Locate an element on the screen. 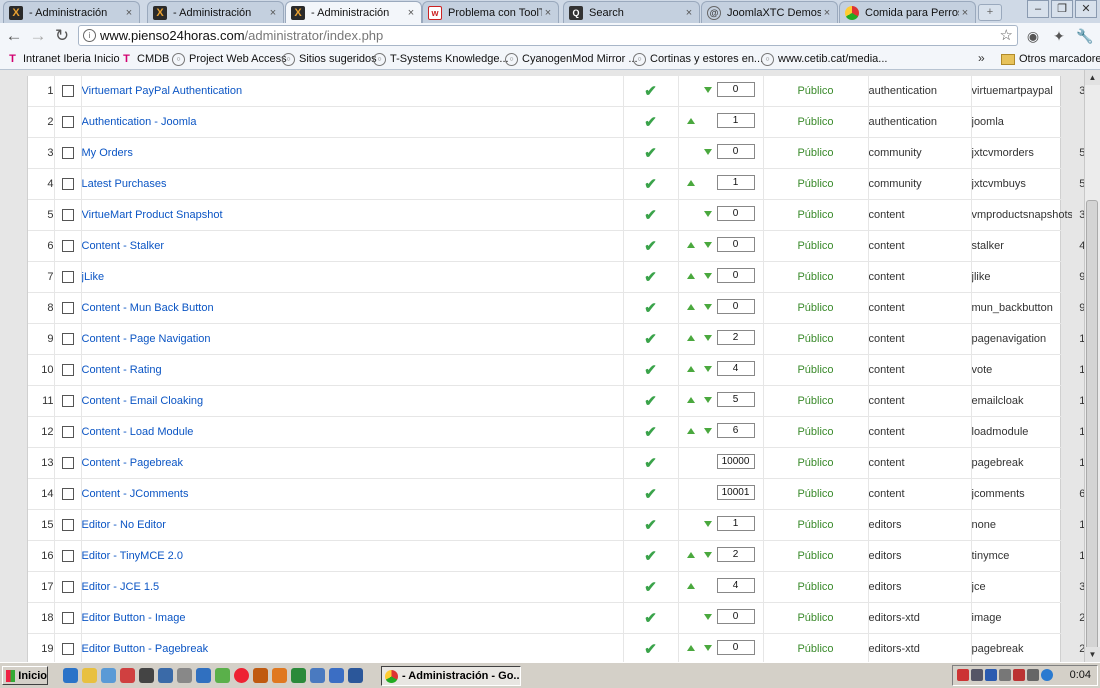 This screenshot has width=1100, height=688. plugin-name-link: Content - Page Navigation is located at coordinates (146, 339).